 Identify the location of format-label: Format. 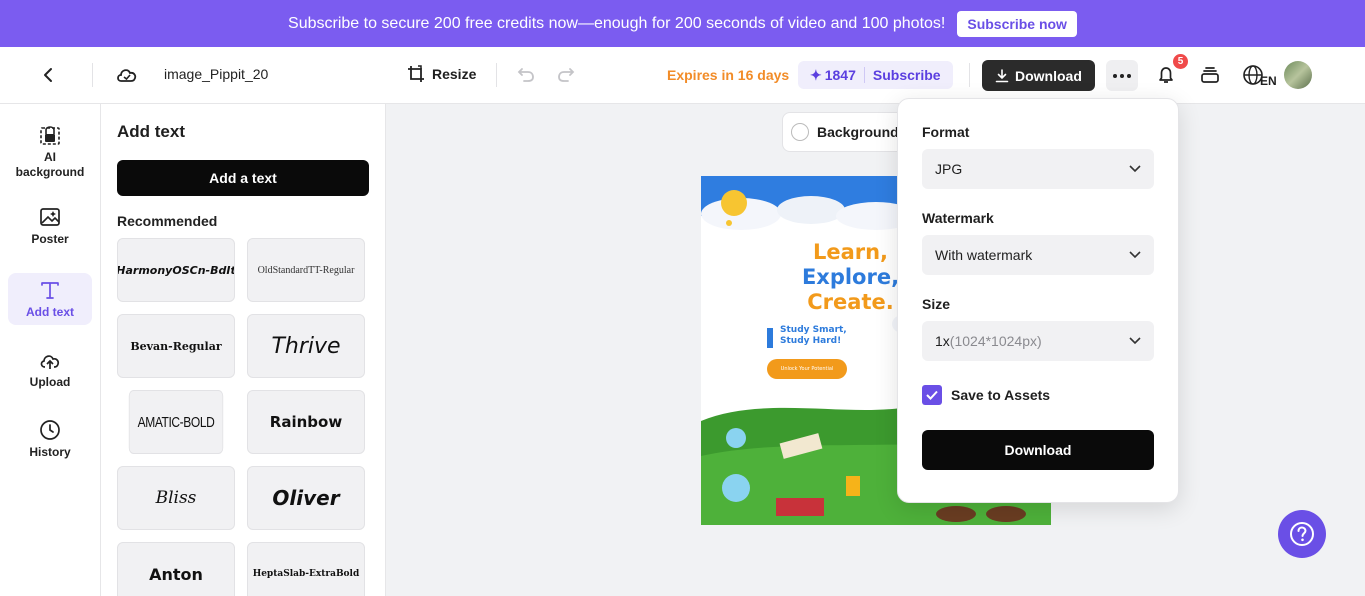
(946, 132).